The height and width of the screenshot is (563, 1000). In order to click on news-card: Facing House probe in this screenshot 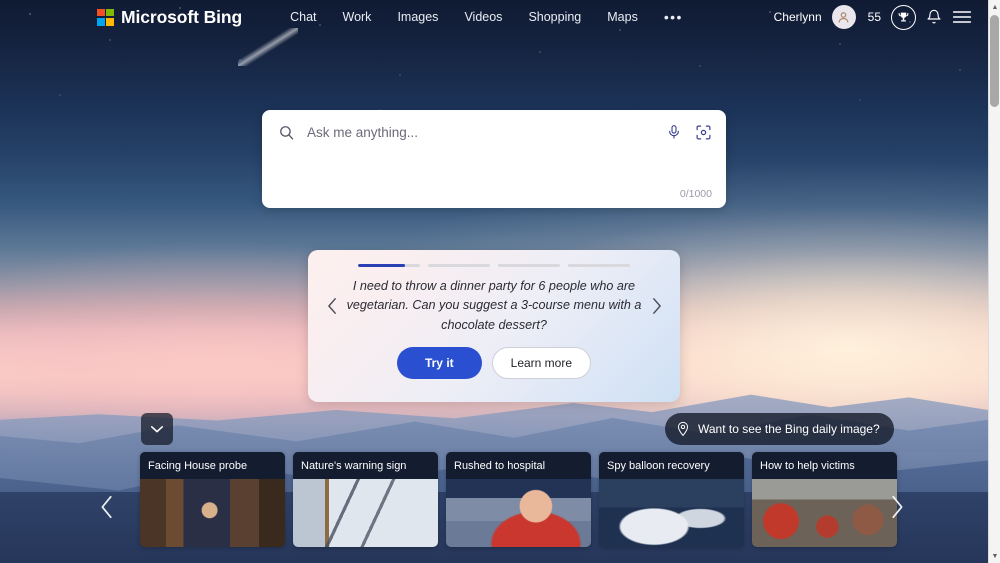, I will do `click(212, 499)`.